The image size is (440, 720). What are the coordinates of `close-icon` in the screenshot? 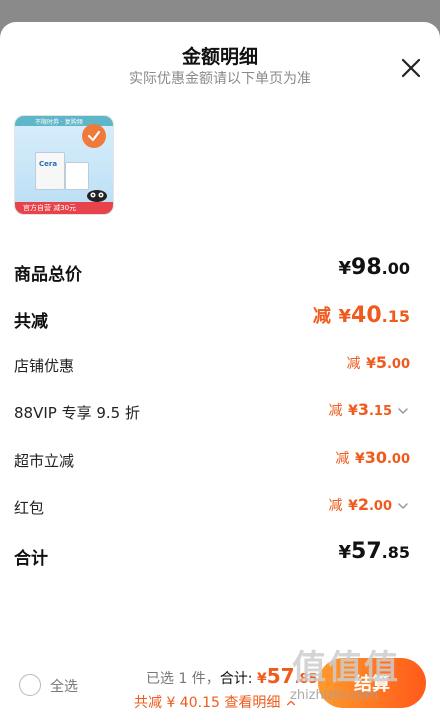 It's located at (411, 68).